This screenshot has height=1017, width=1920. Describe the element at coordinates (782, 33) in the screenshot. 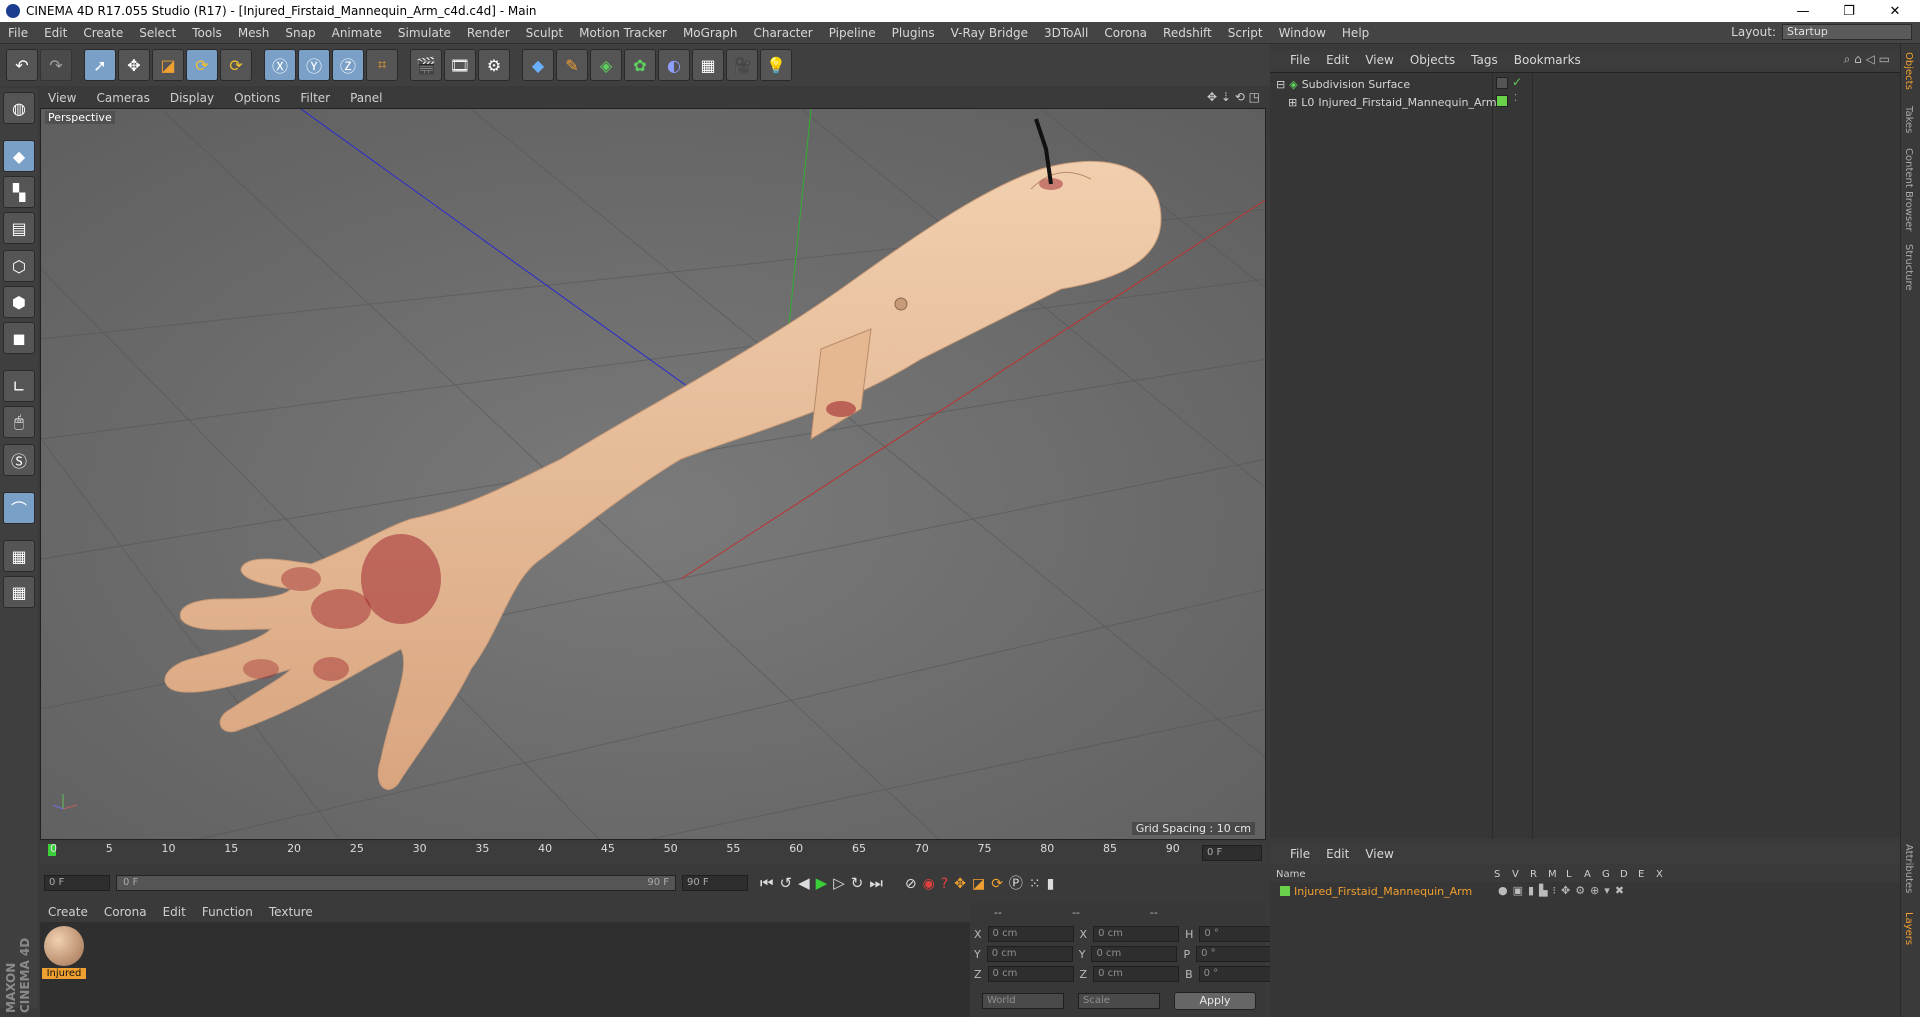

I see `menu-character: Character` at that location.